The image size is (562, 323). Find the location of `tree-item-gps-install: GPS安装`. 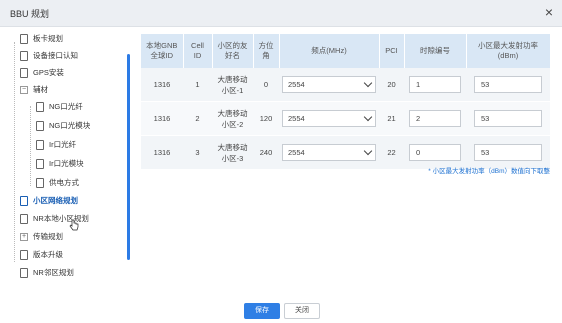

tree-item-gps-install: GPS安装 is located at coordinates (42, 73).